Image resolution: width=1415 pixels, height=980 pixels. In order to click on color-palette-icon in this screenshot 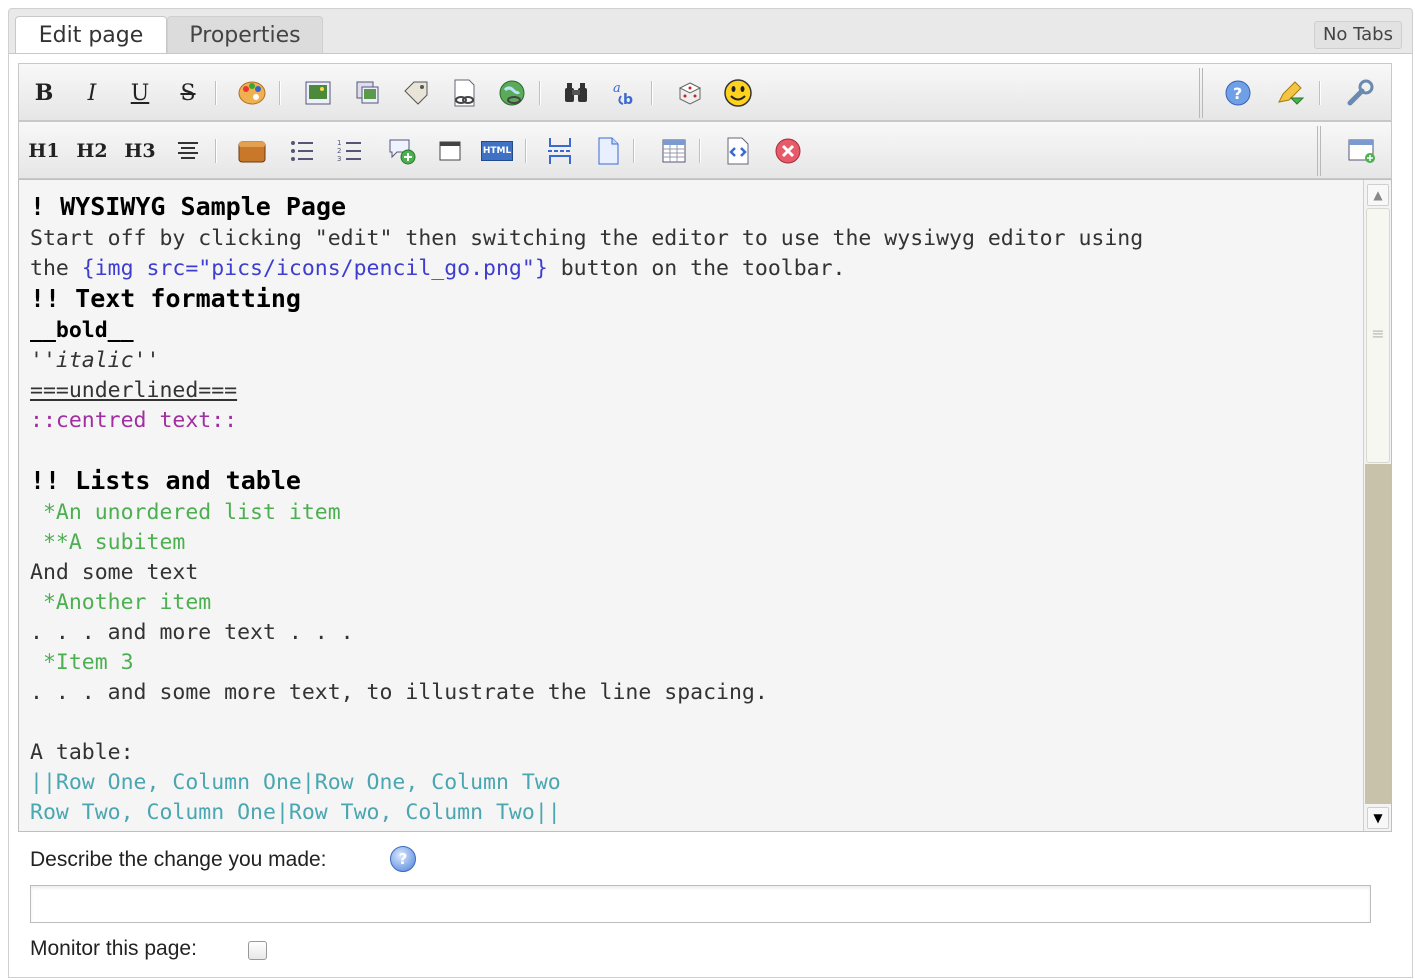, I will do `click(252, 93)`.